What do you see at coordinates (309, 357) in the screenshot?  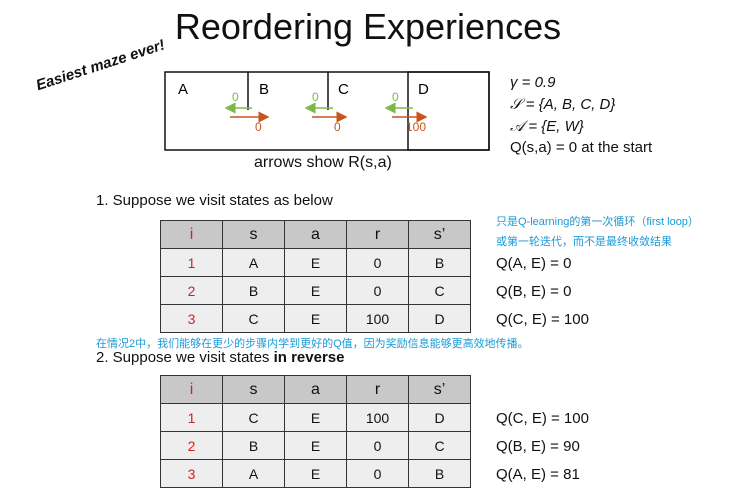 I see `section2-heading-bold: in reverse` at bounding box center [309, 357].